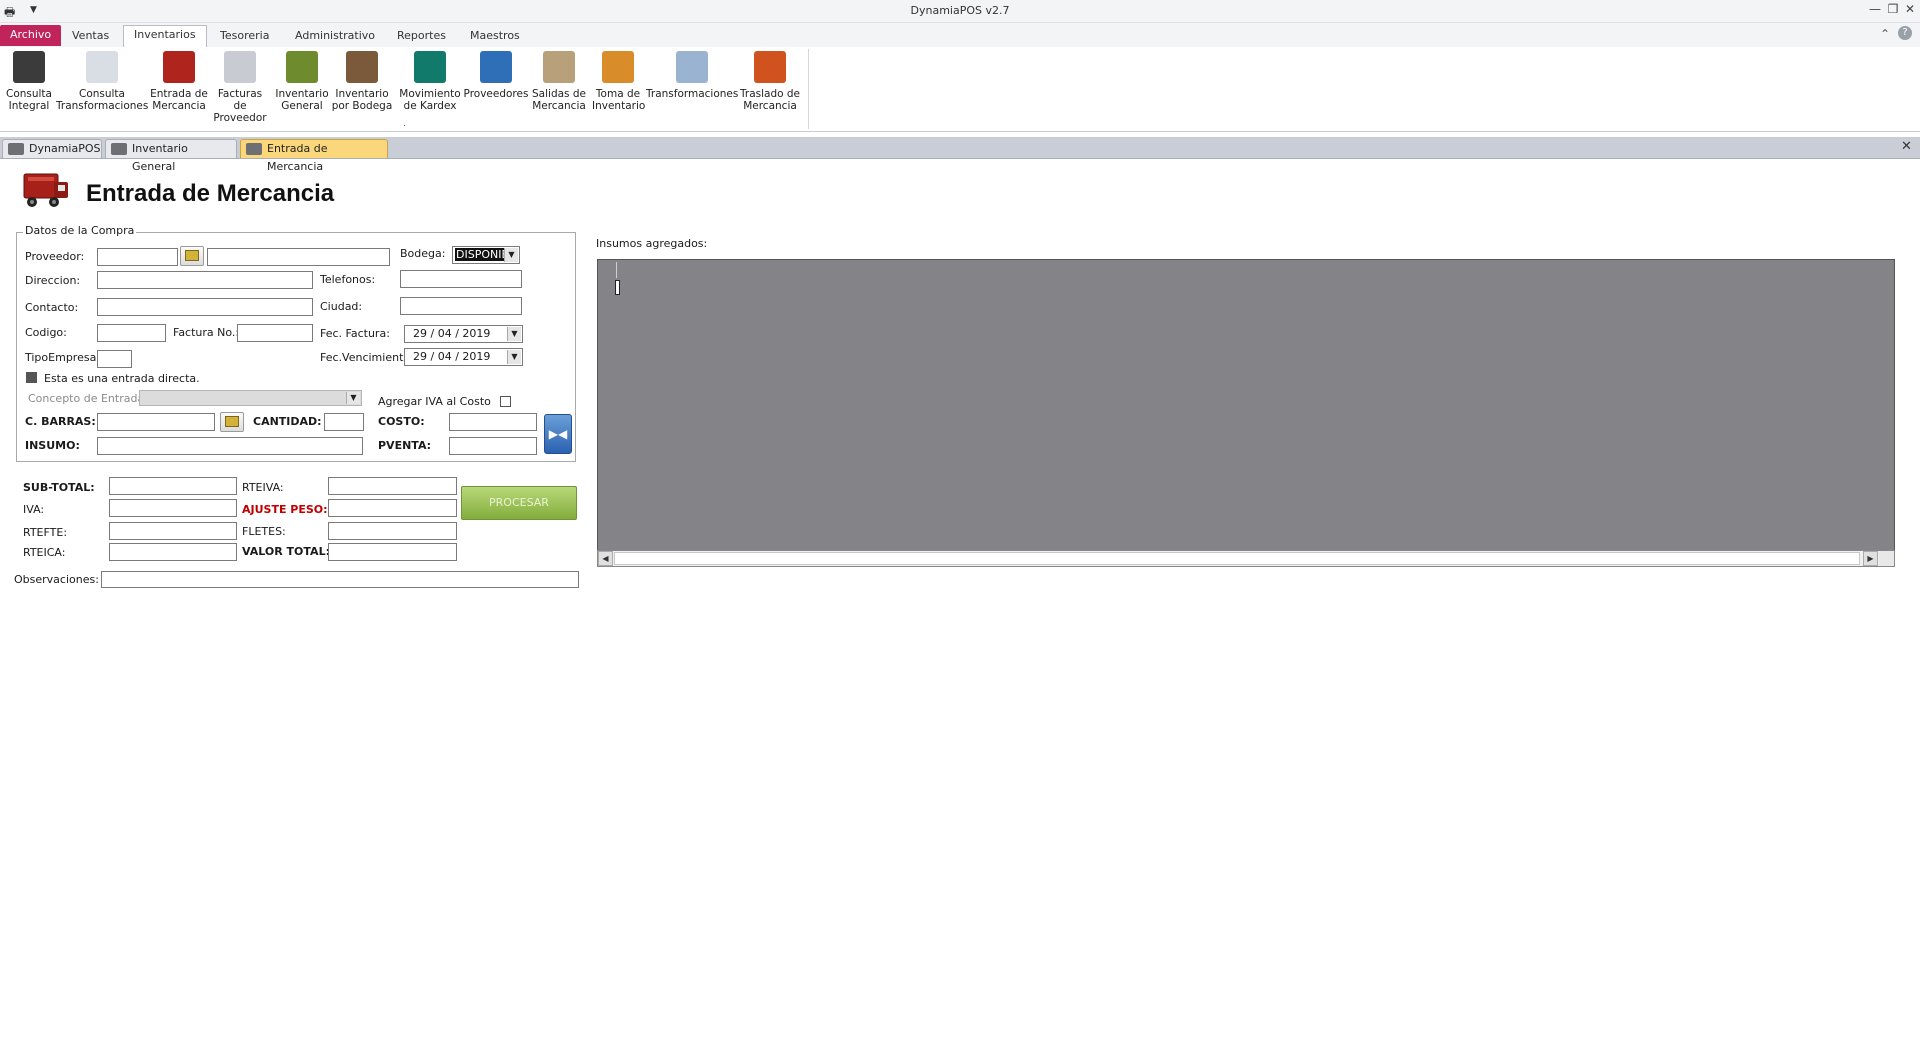  I want to click on ribbon-button-proveedores: Proveedores, so click(496, 75).